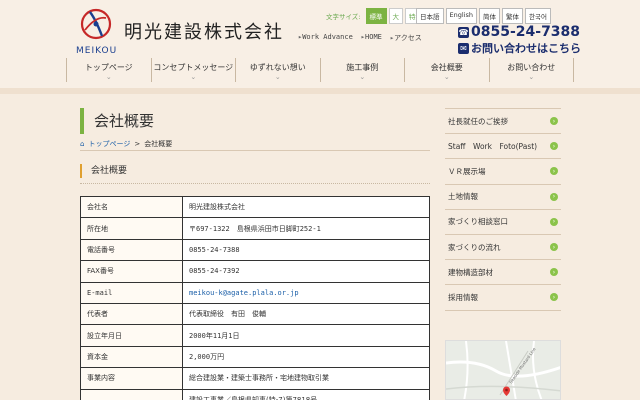 The width and height of the screenshot is (640, 400). I want to click on sidebar-item-consult: 家づくり相談窓口 ›, so click(503, 222).